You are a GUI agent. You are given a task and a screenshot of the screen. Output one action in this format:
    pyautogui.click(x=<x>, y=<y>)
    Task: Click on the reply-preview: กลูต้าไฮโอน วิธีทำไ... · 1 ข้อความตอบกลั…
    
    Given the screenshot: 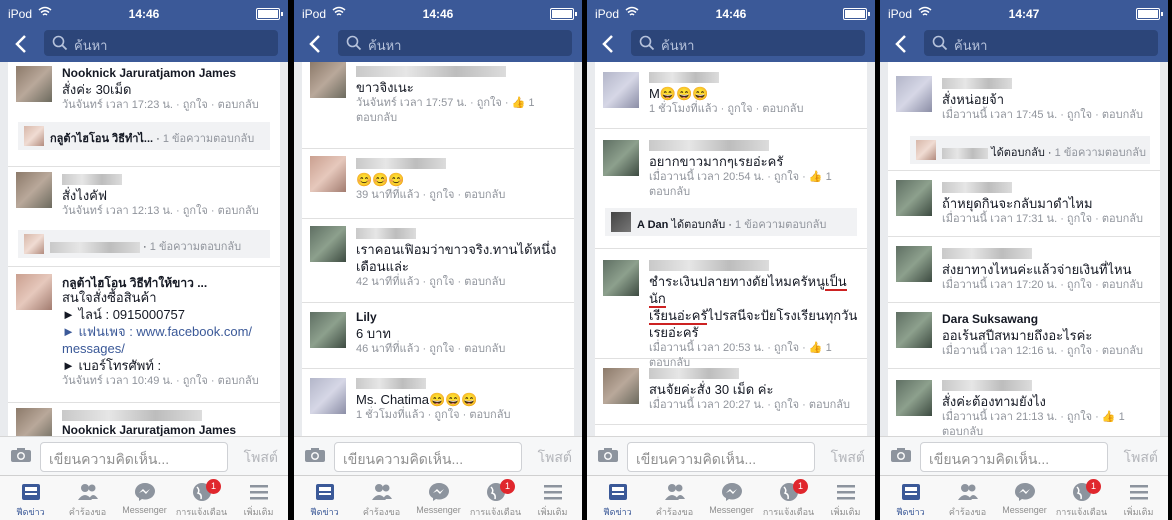 What is the action you would take?
    pyautogui.click(x=144, y=136)
    